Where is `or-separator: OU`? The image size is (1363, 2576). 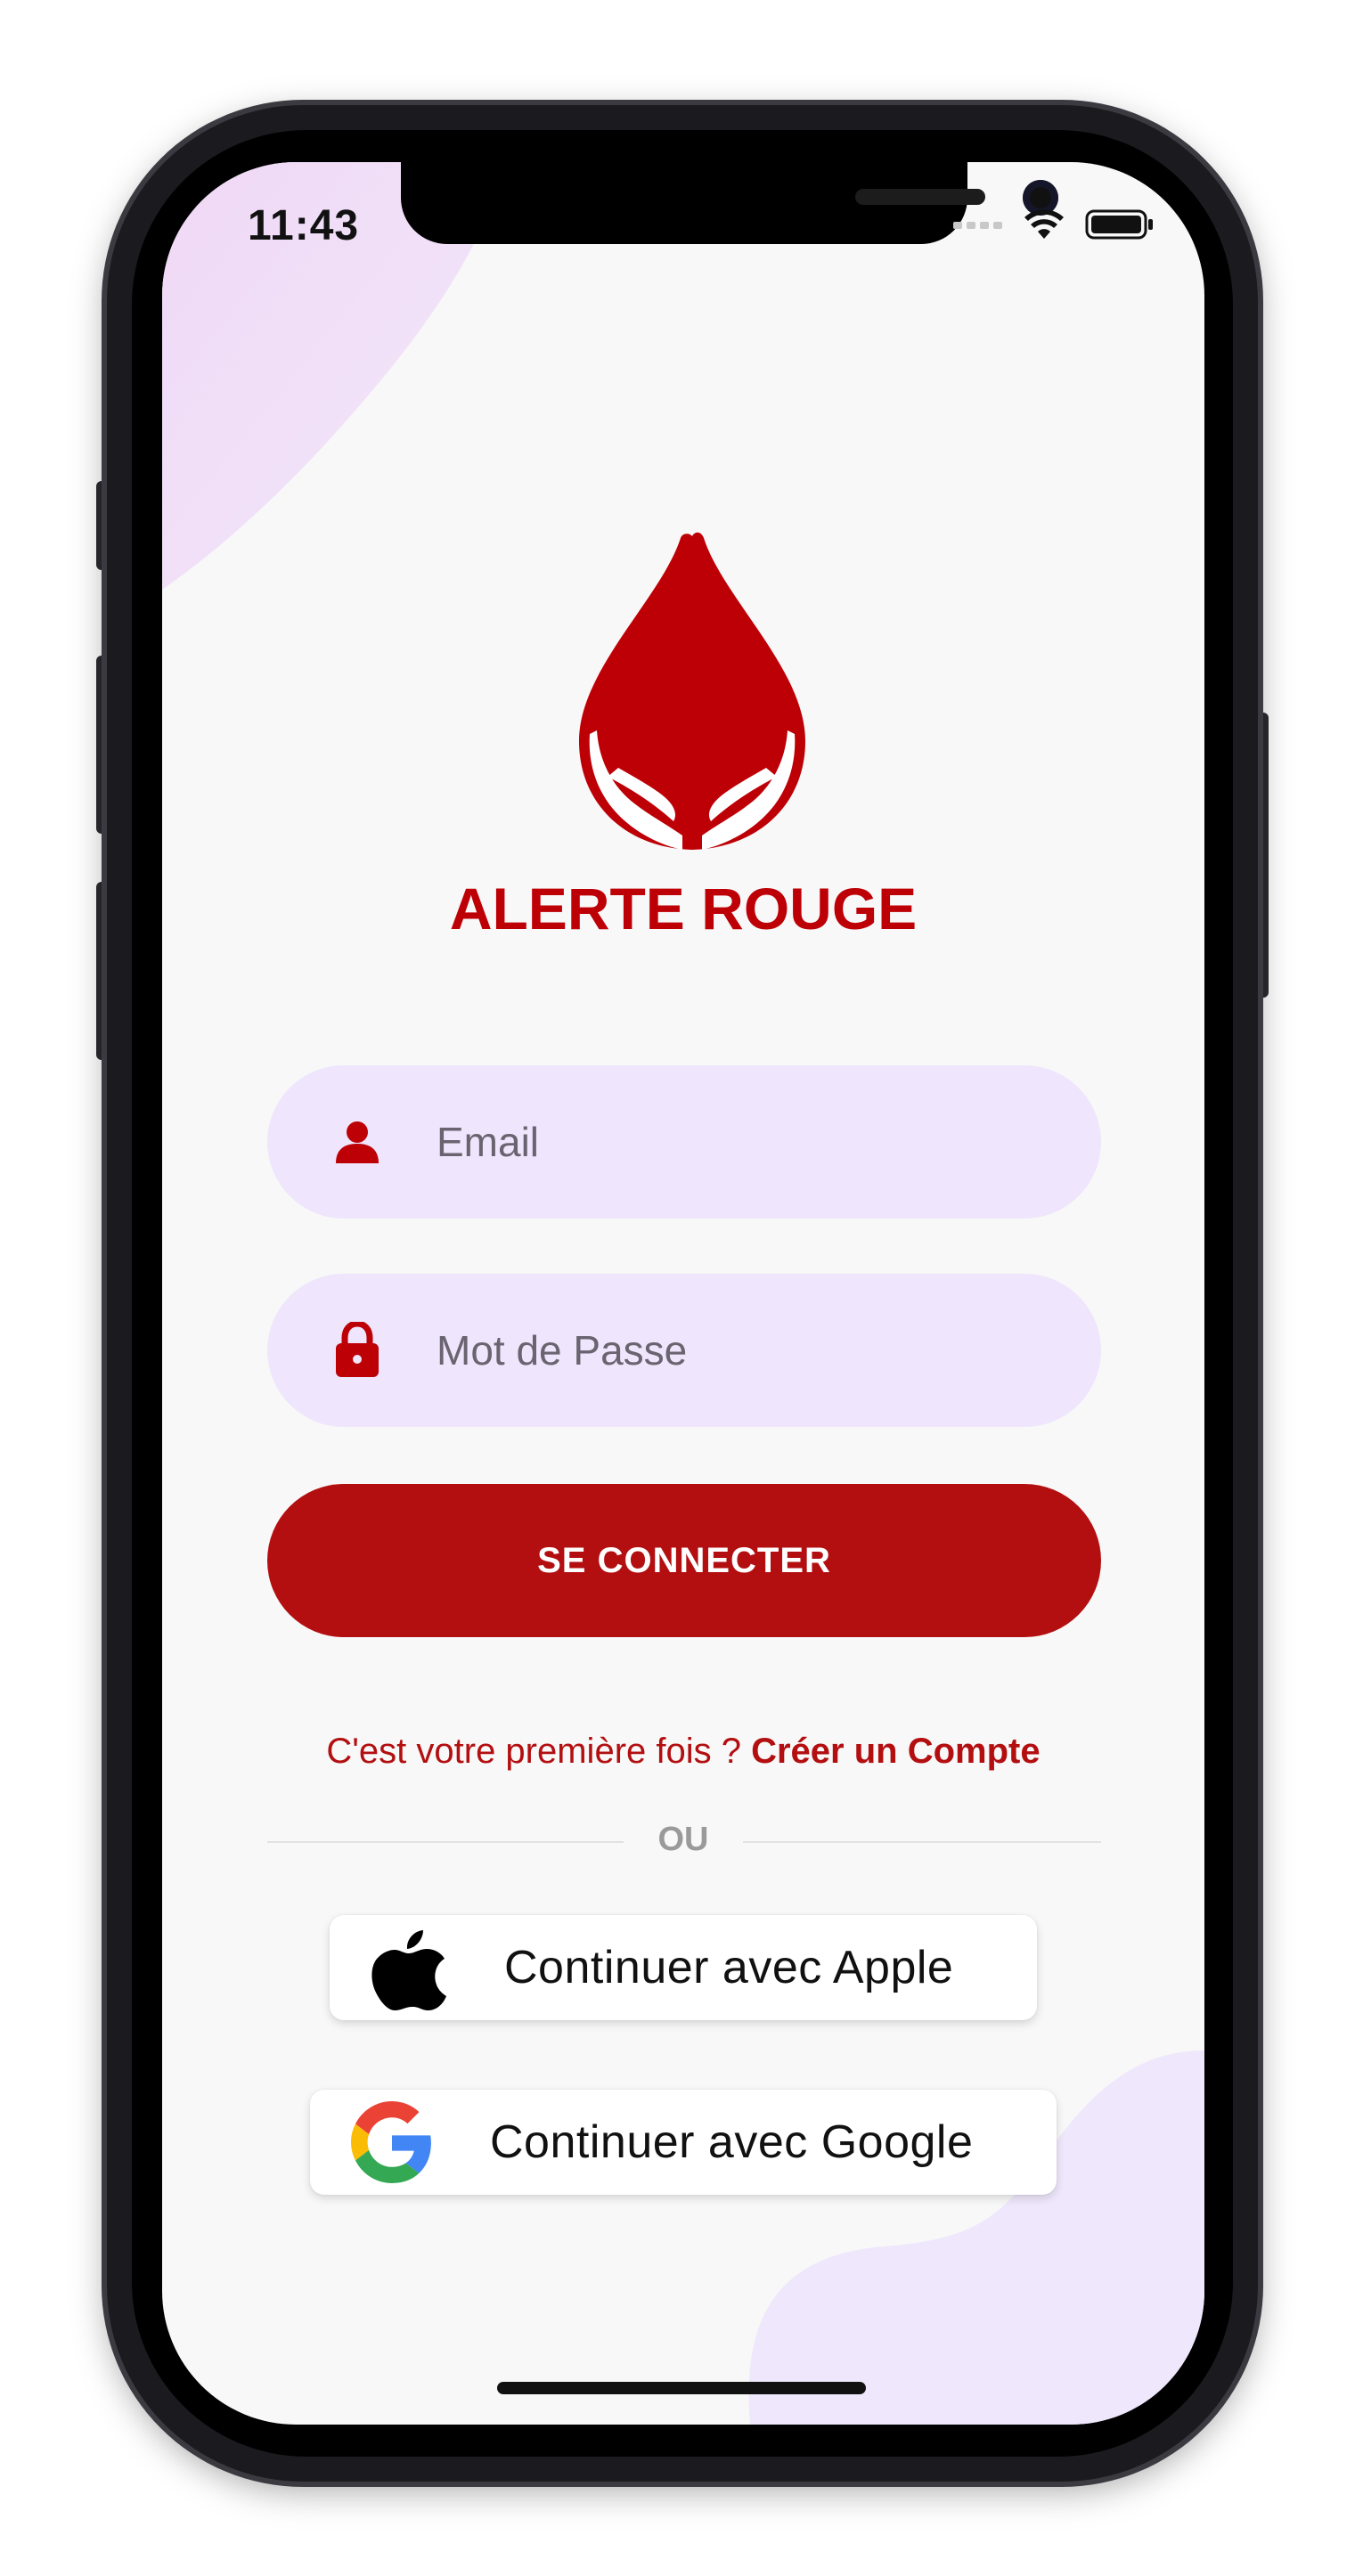 or-separator: OU is located at coordinates (683, 1839).